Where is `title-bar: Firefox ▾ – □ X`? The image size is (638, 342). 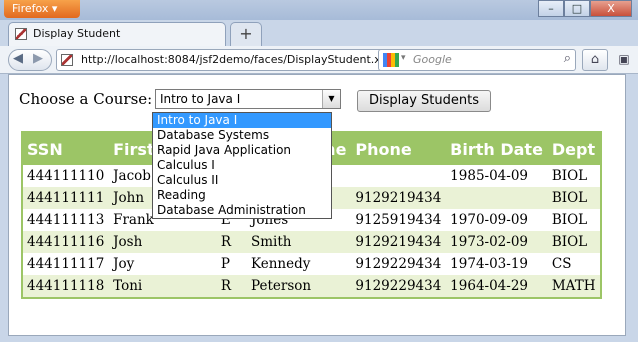
title-bar: Firefox ▾ – □ X is located at coordinates (319, 10).